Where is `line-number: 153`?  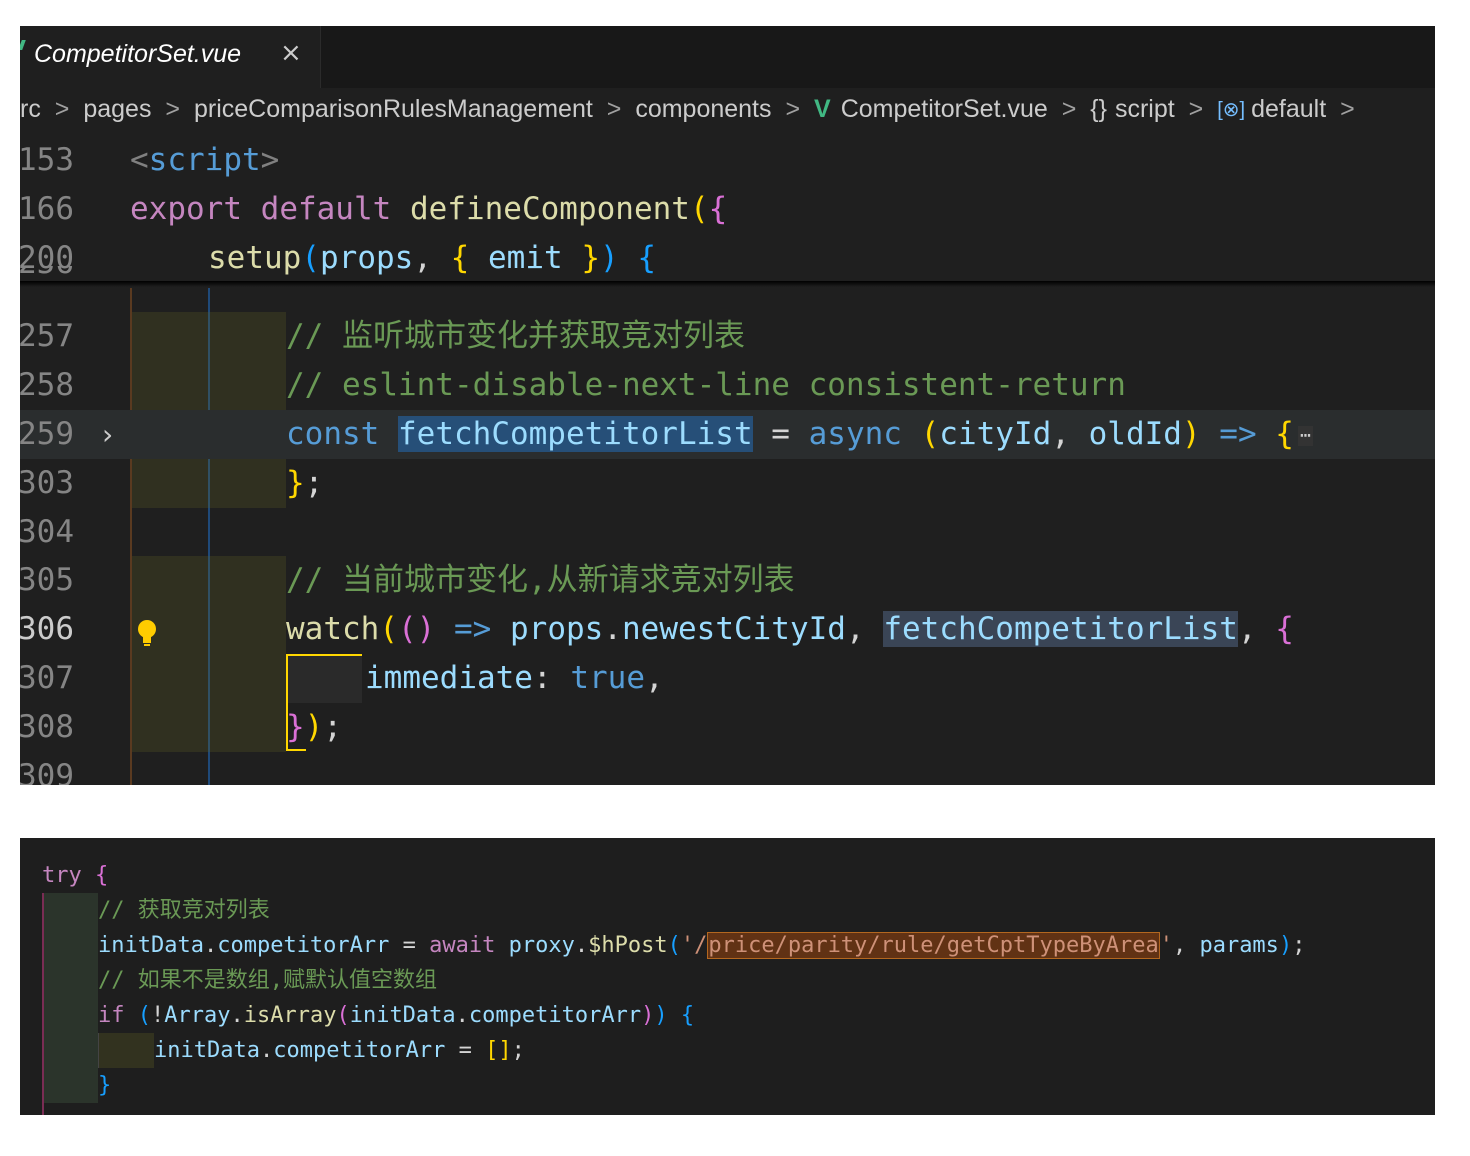
line-number: 153 is located at coordinates (47, 160).